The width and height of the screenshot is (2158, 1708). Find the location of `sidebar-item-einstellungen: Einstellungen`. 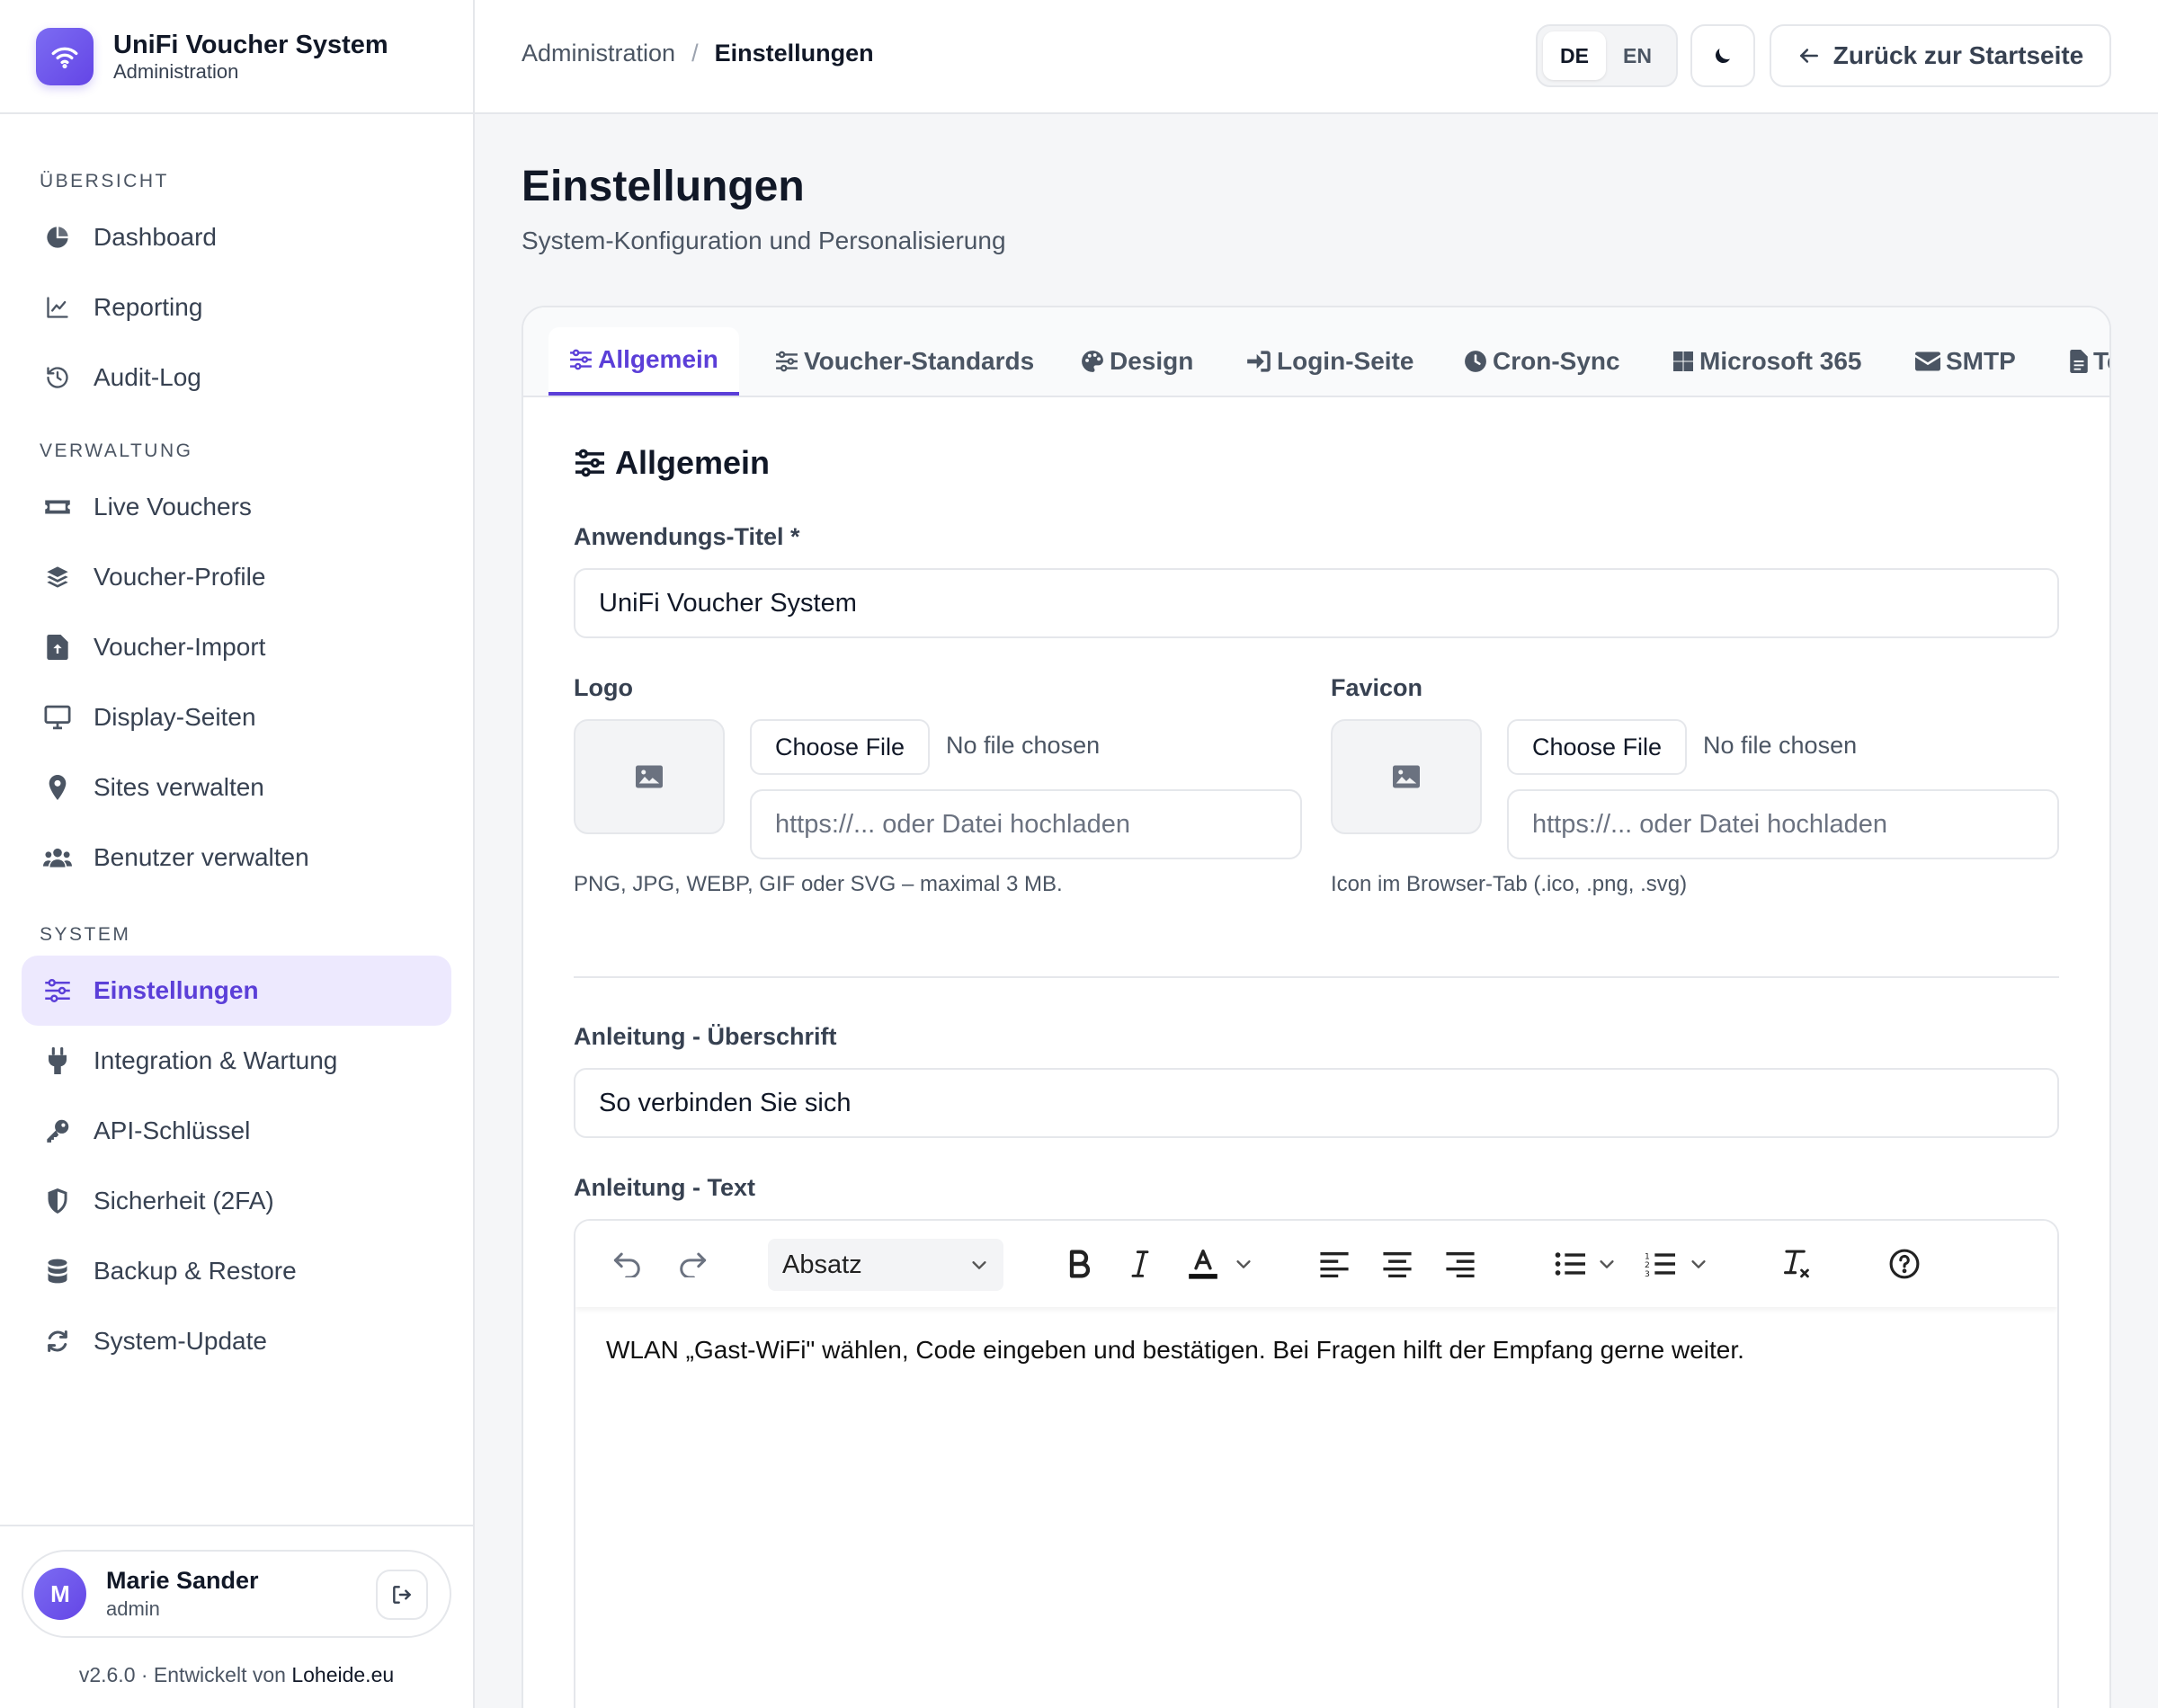

sidebar-item-einstellungen: Einstellungen is located at coordinates (236, 991).